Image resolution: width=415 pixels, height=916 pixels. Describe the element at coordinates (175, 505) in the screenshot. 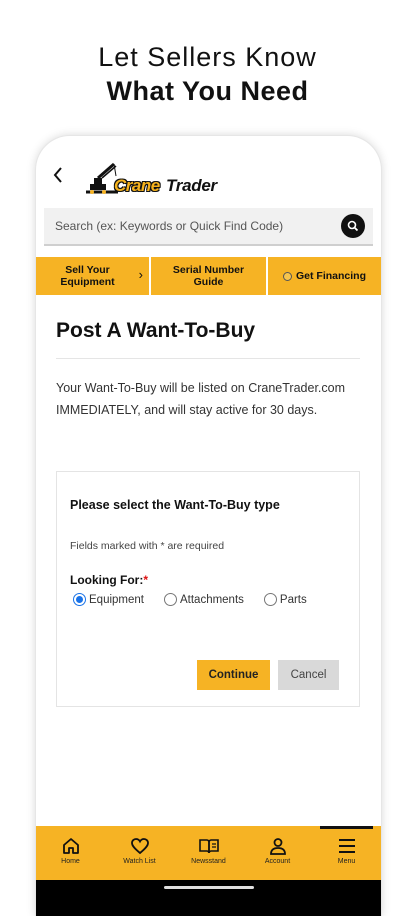

I see `form-heading: Please select the Want-To-Buy type` at that location.